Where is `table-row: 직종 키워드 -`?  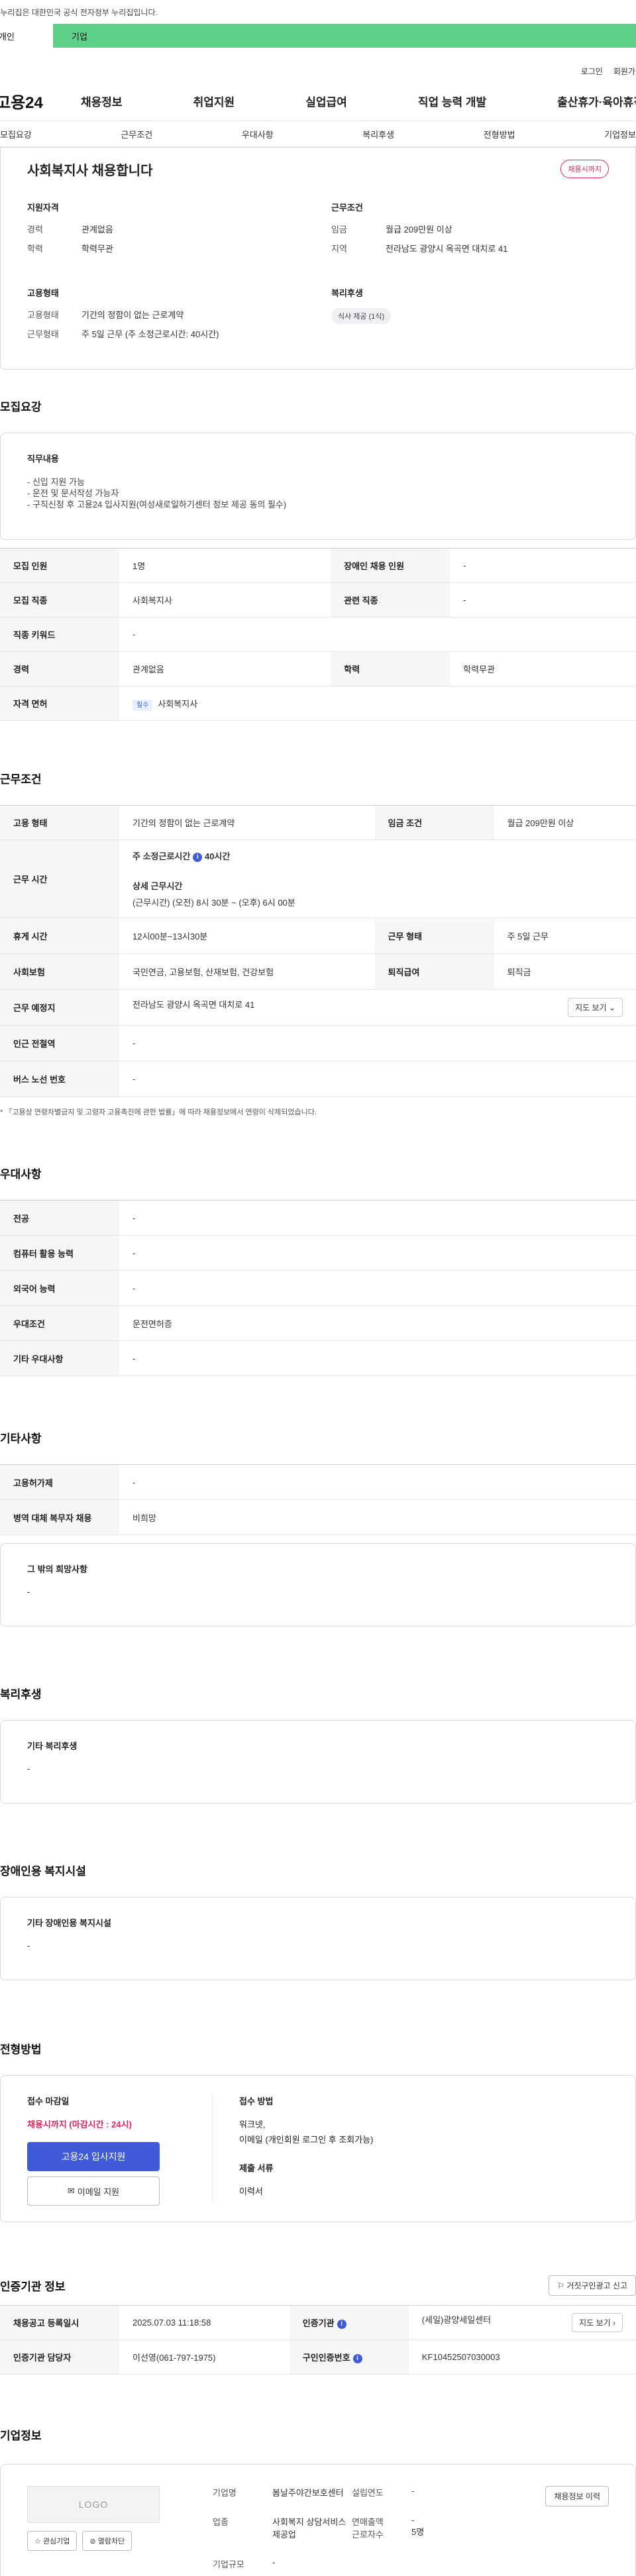
table-row: 직종 키워드 - is located at coordinates (318, 634).